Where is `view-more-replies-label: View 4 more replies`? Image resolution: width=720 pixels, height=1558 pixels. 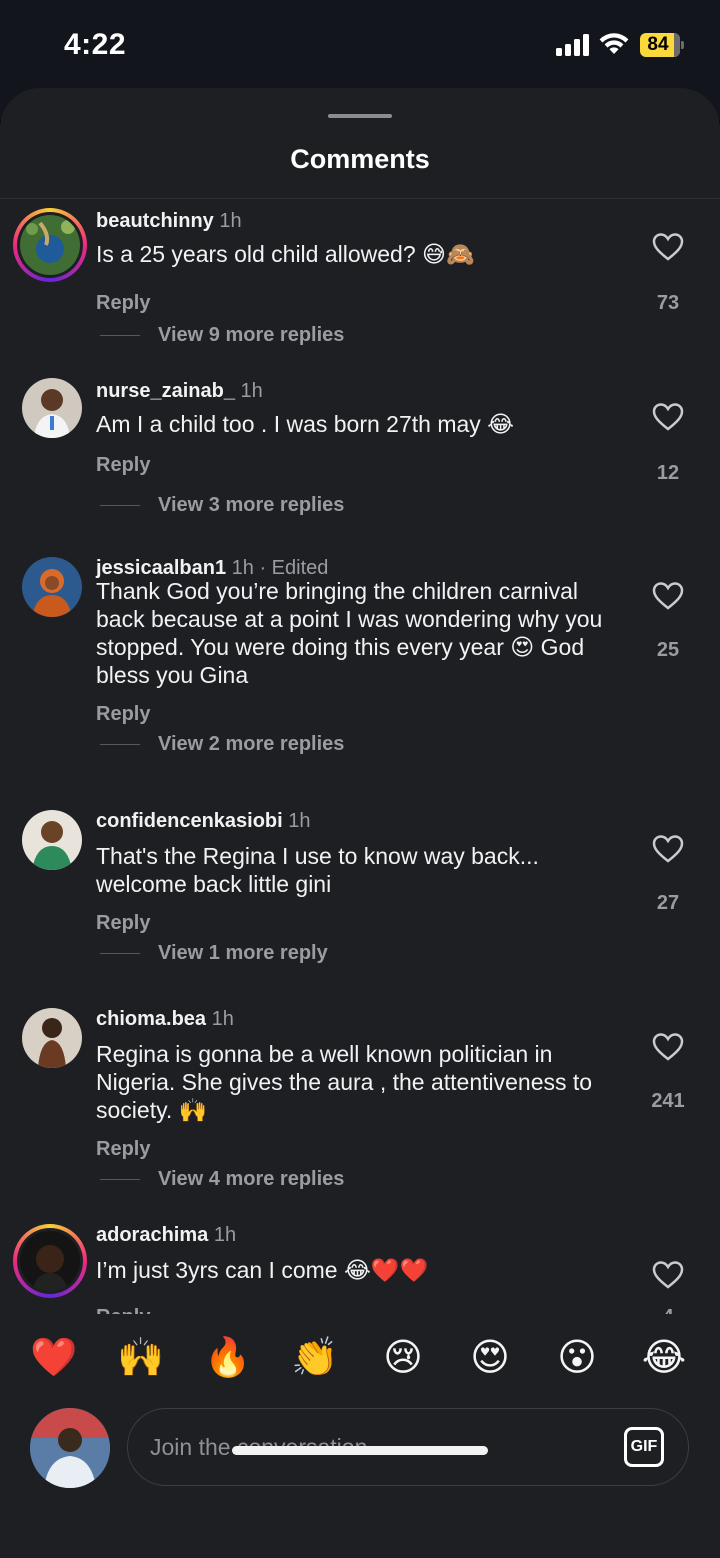 view-more-replies-label: View 4 more replies is located at coordinates (251, 1179).